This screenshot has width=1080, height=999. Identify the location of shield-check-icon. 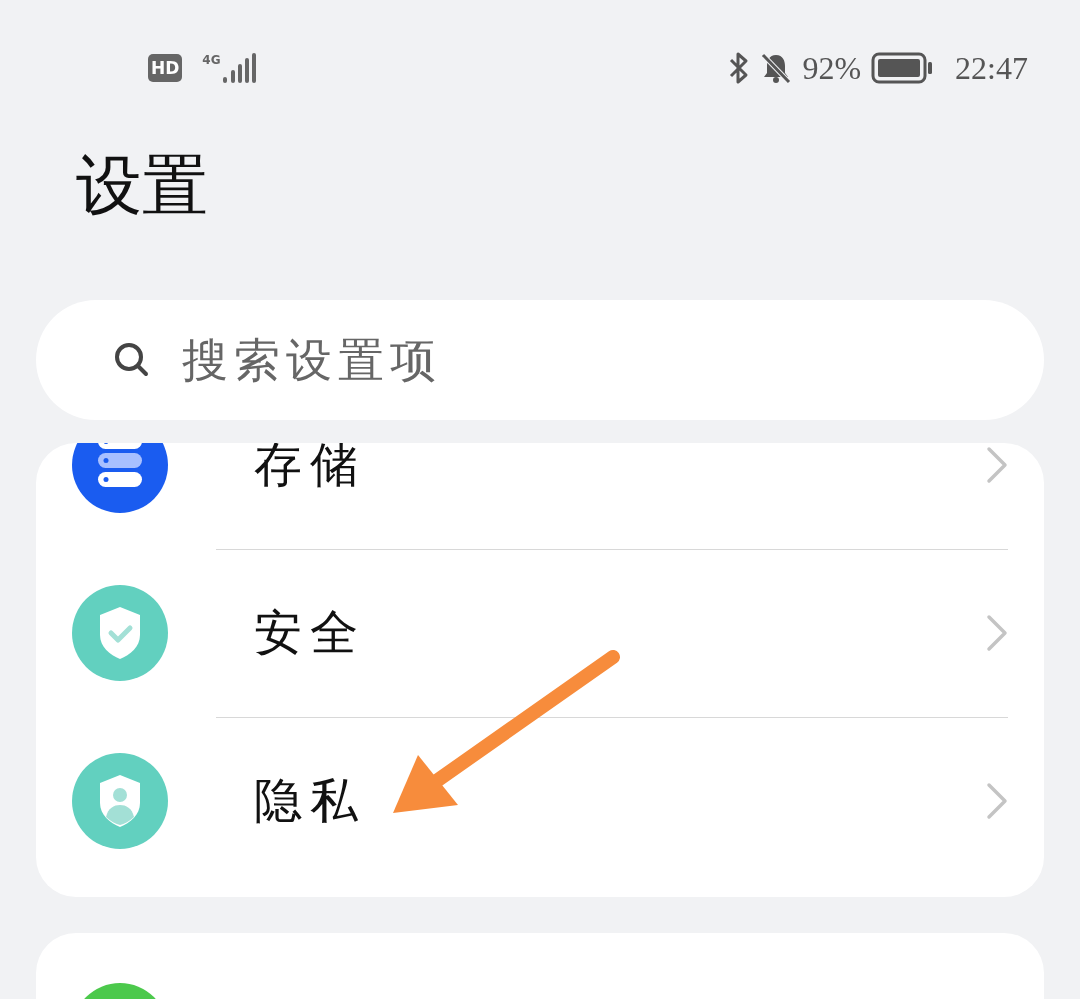
(120, 633).